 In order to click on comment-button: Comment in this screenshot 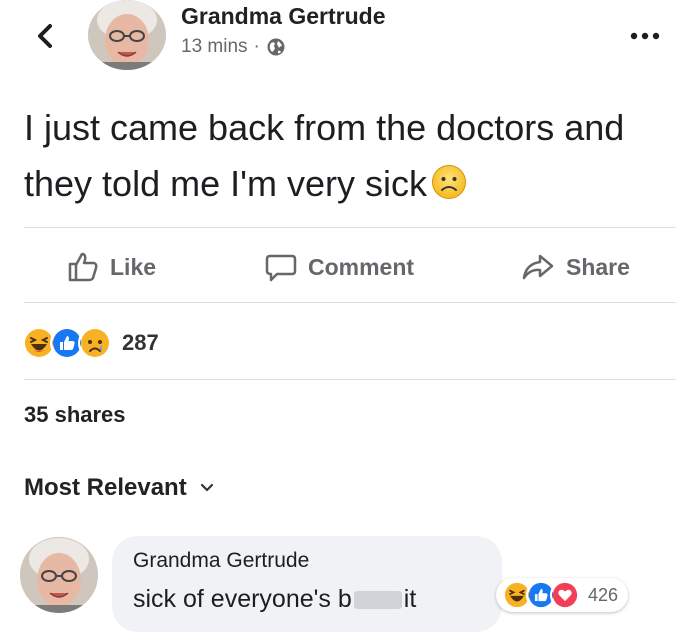, I will do `click(339, 267)`.